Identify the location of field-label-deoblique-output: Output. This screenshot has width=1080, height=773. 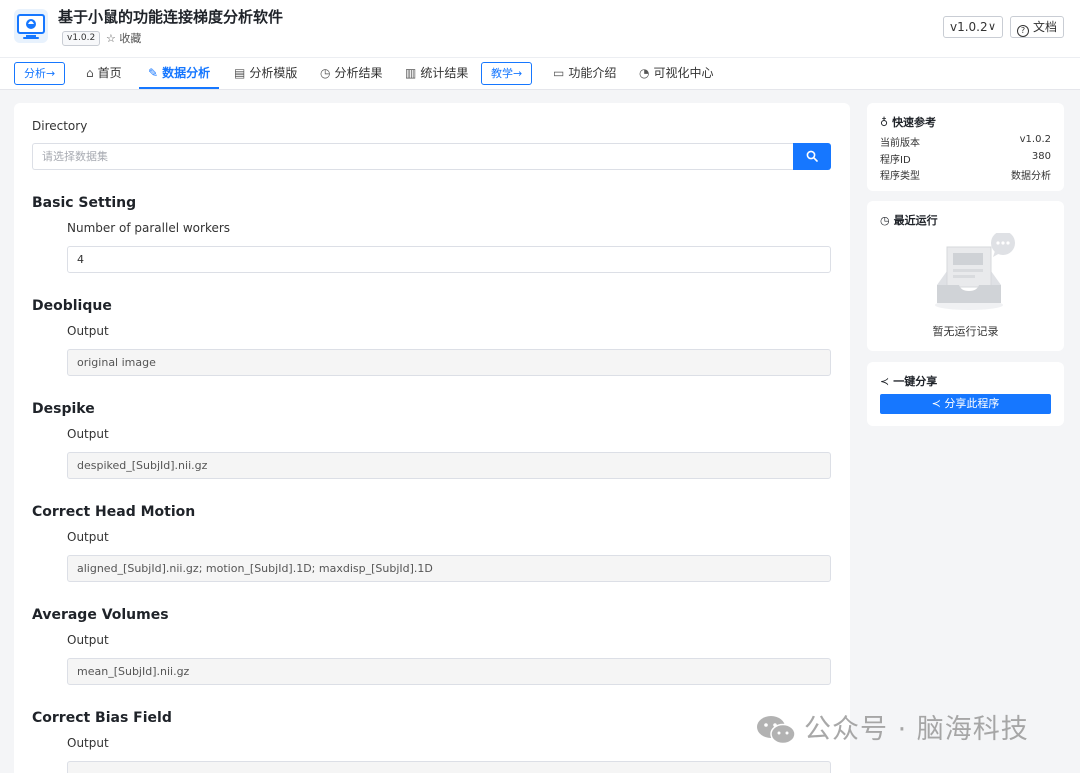
(88, 331).